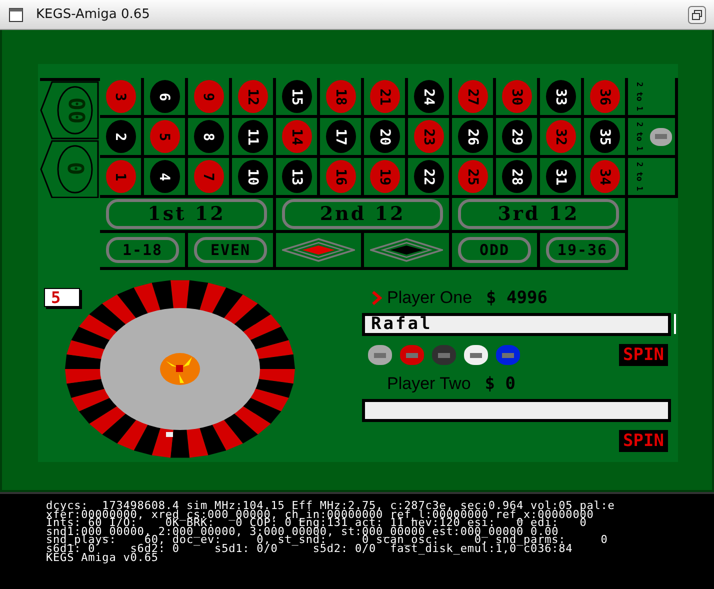 Image resolution: width=714 pixels, height=589 pixels. I want to click on number-bet: 12, so click(253, 96).